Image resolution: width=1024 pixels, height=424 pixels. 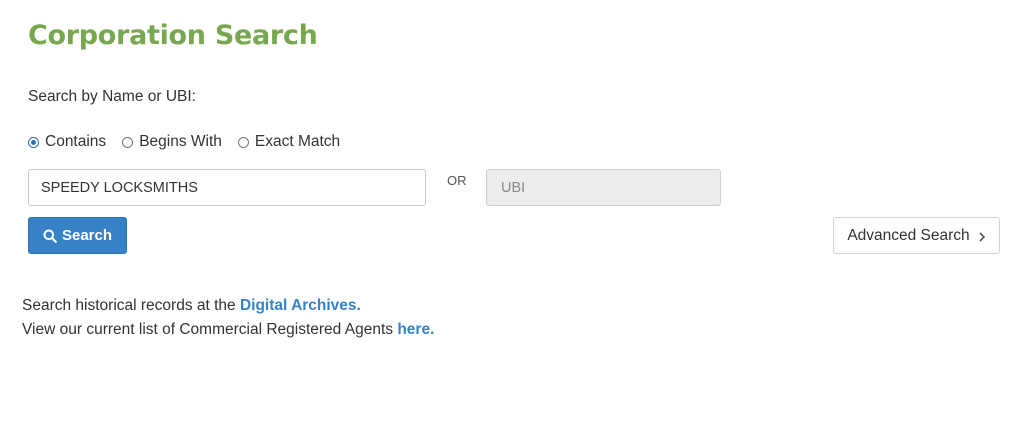 I want to click on or-separator: OR, so click(x=457, y=180).